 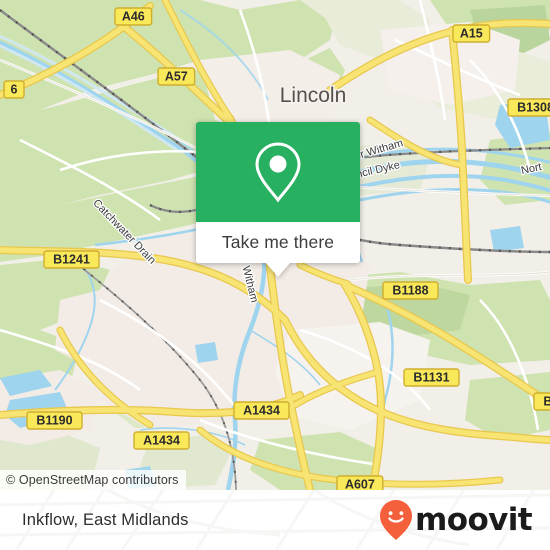 I want to click on moovit-brand: moovit, so click(x=456, y=520).